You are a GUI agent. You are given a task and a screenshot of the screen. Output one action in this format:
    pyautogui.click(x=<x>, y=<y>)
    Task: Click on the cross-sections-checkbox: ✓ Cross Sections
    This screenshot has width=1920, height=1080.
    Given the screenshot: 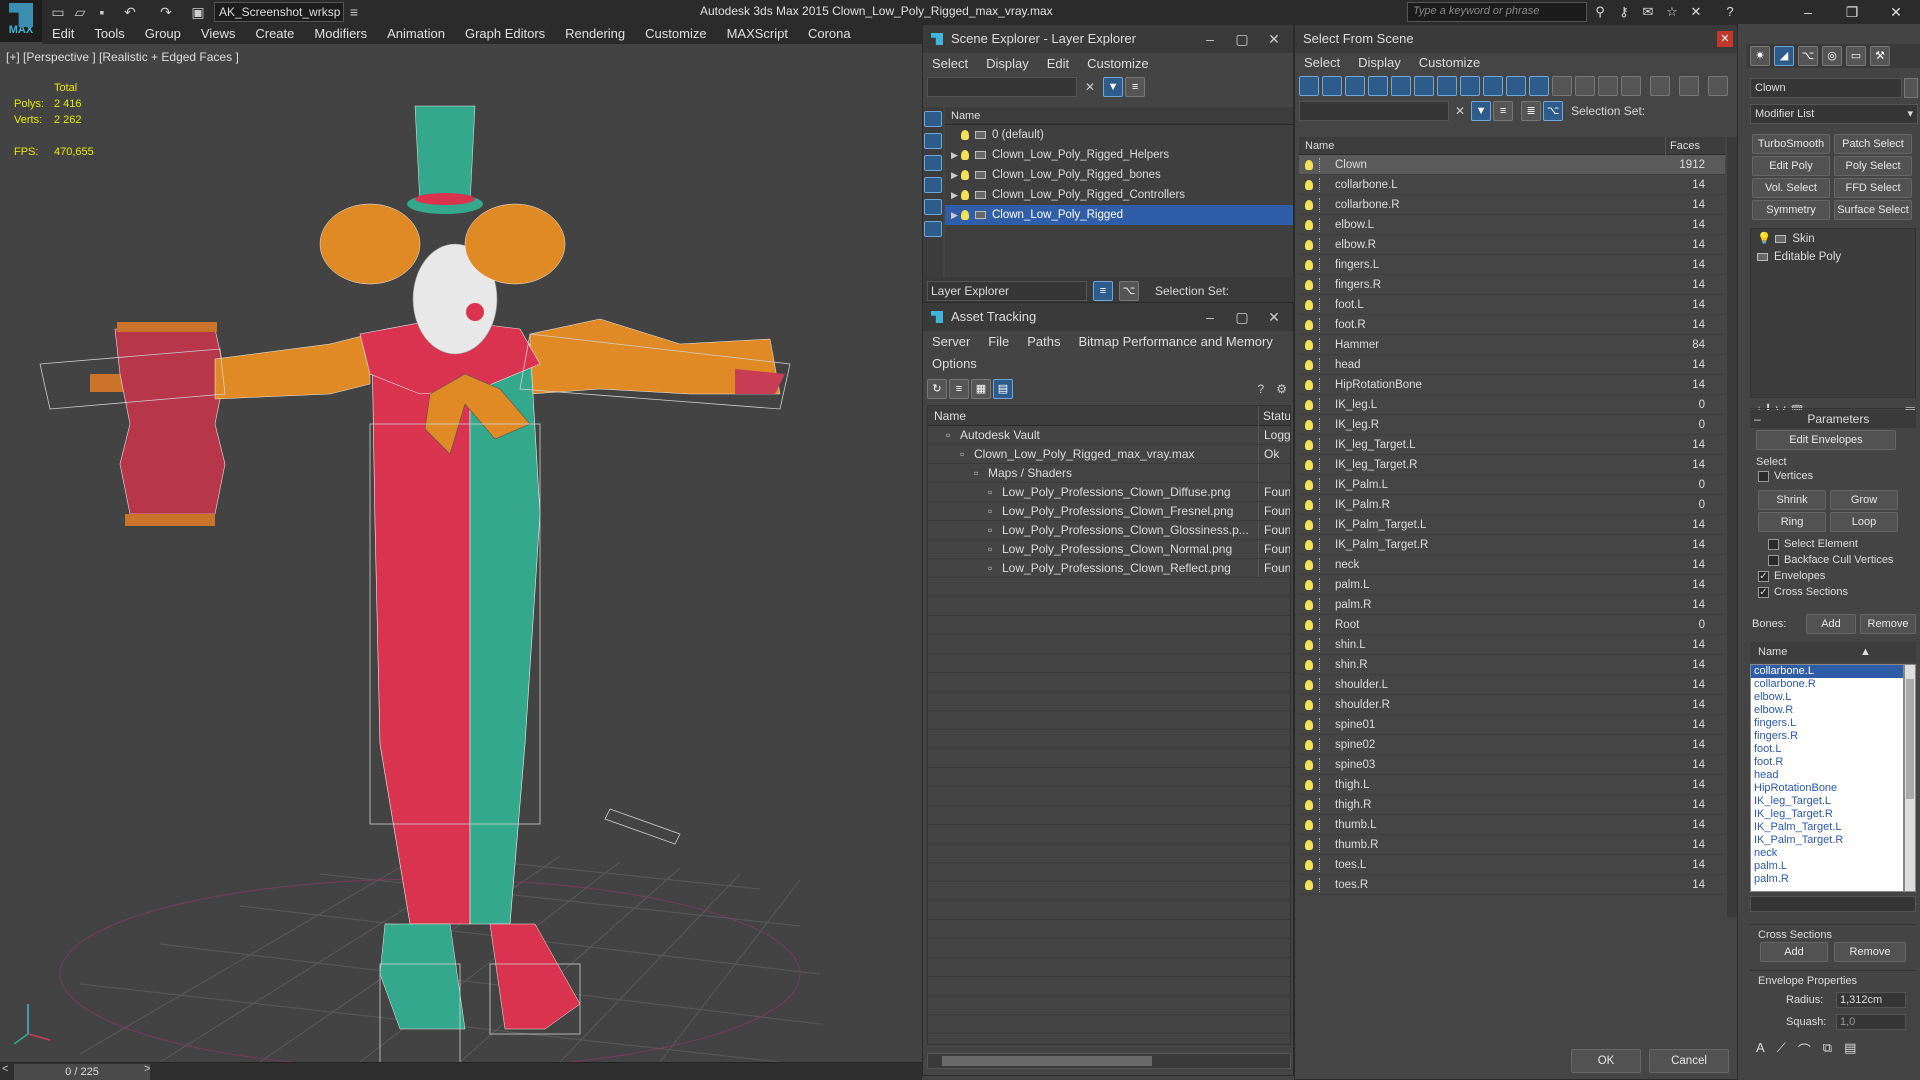 What is the action you would take?
    pyautogui.click(x=1839, y=592)
    